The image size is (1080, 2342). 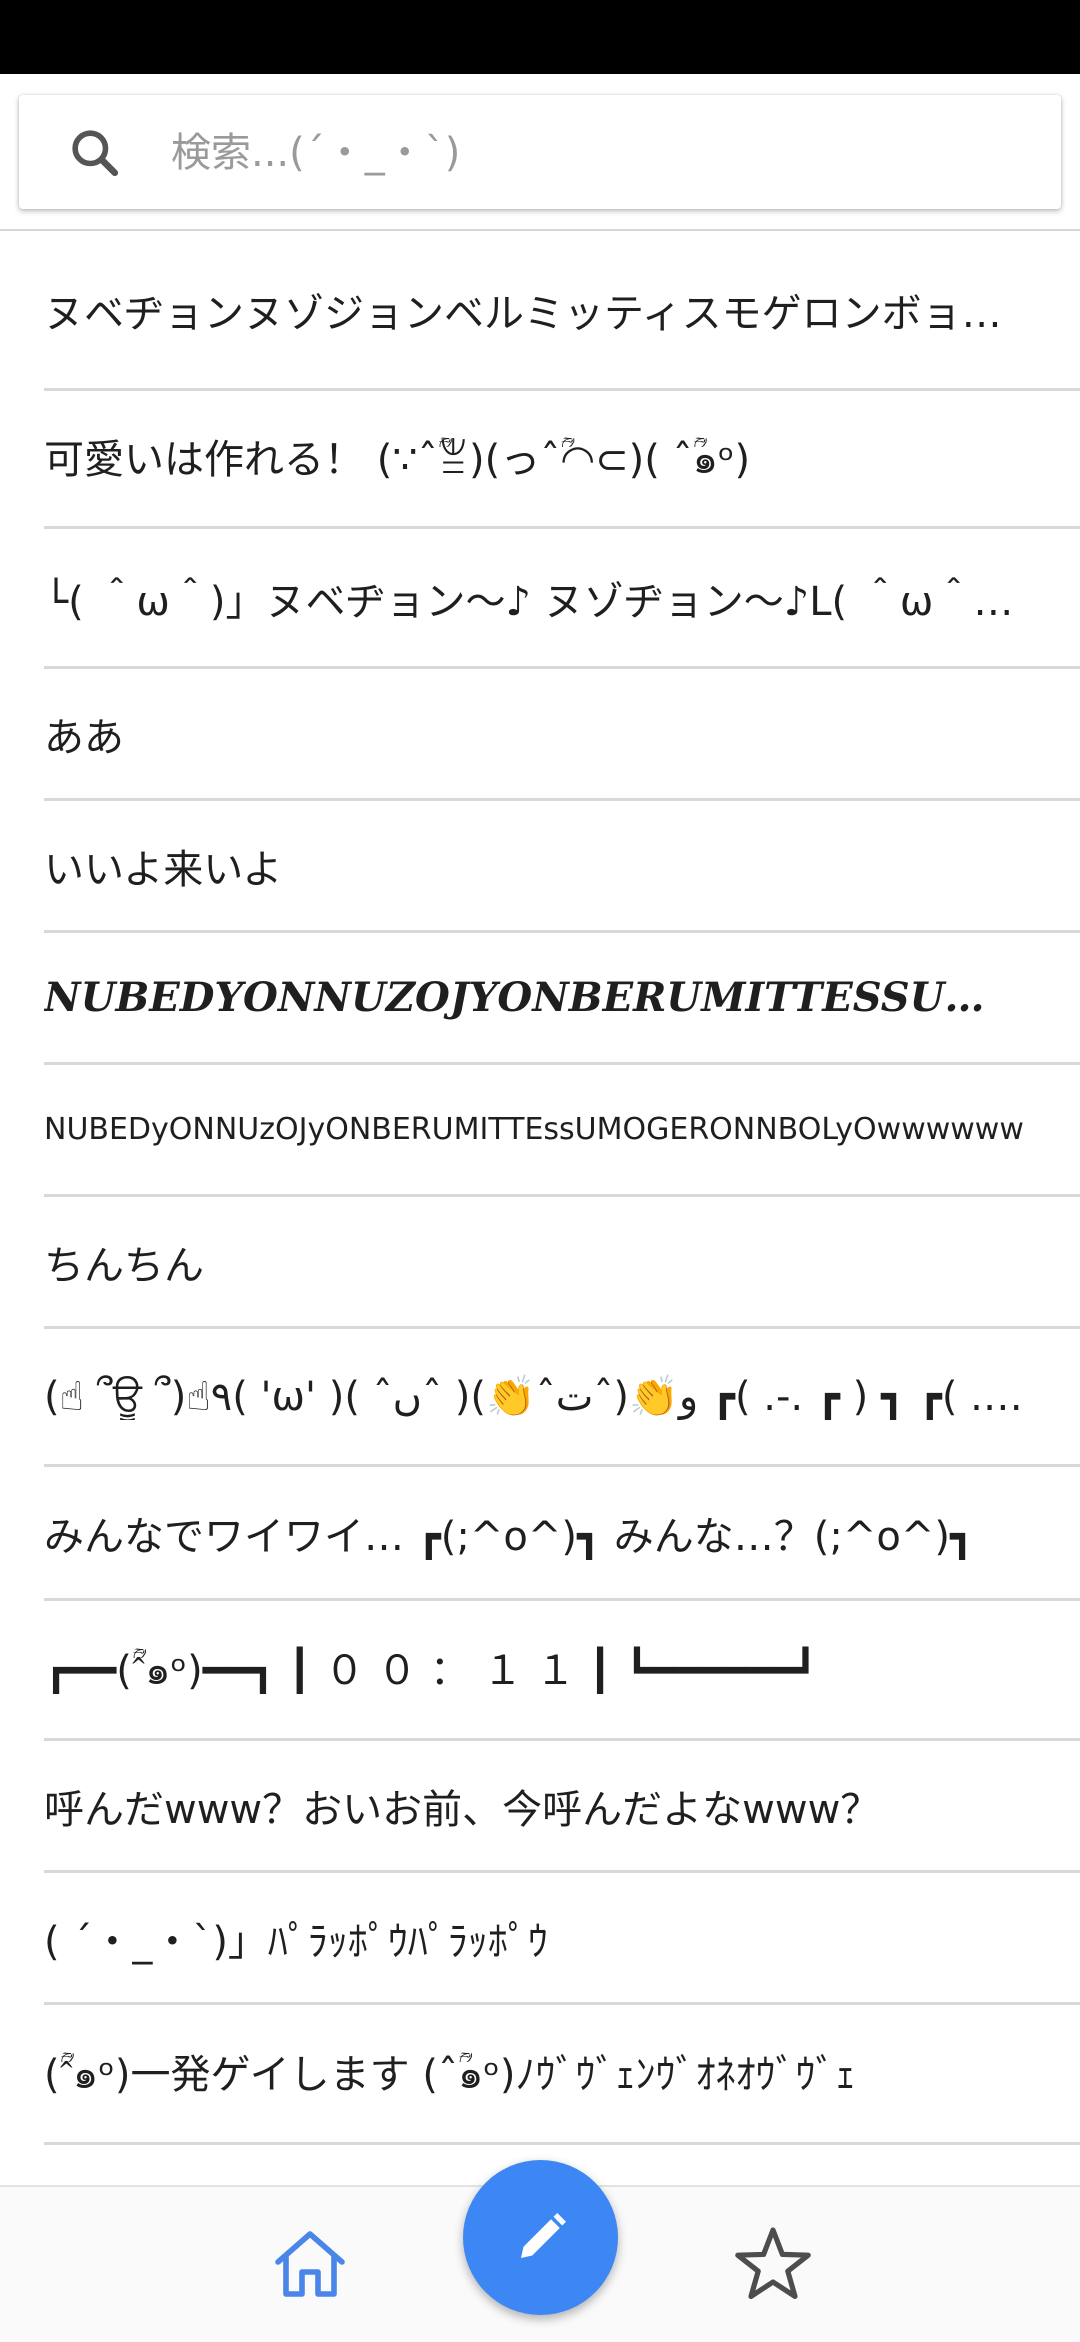 What do you see at coordinates (562, 1939) in the screenshot?
I see `list-item: ( ´・_・`)」ﾊﾟﾗｯﾎﾟｳﾊﾟﾗｯﾎﾟｳ` at bounding box center [562, 1939].